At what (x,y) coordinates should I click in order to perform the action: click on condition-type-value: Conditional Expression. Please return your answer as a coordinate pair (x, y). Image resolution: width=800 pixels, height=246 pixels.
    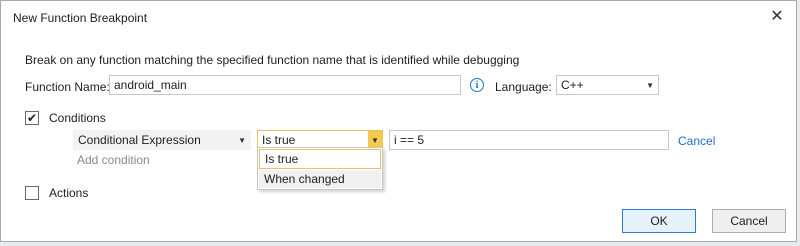
    Looking at the image, I should click on (139, 140).